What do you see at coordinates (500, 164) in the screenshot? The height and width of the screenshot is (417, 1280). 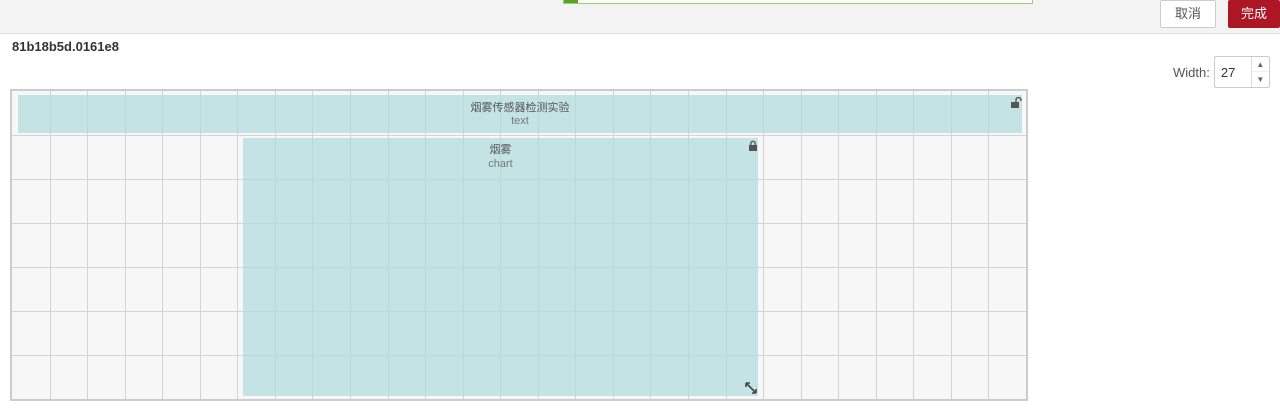 I see `chart-widget-type: chart` at bounding box center [500, 164].